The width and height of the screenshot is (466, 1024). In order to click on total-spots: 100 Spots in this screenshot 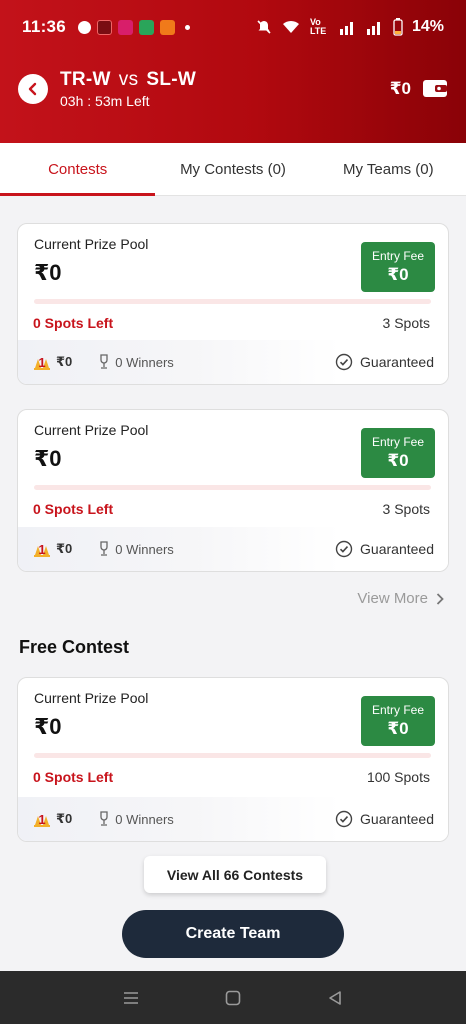, I will do `click(398, 777)`.